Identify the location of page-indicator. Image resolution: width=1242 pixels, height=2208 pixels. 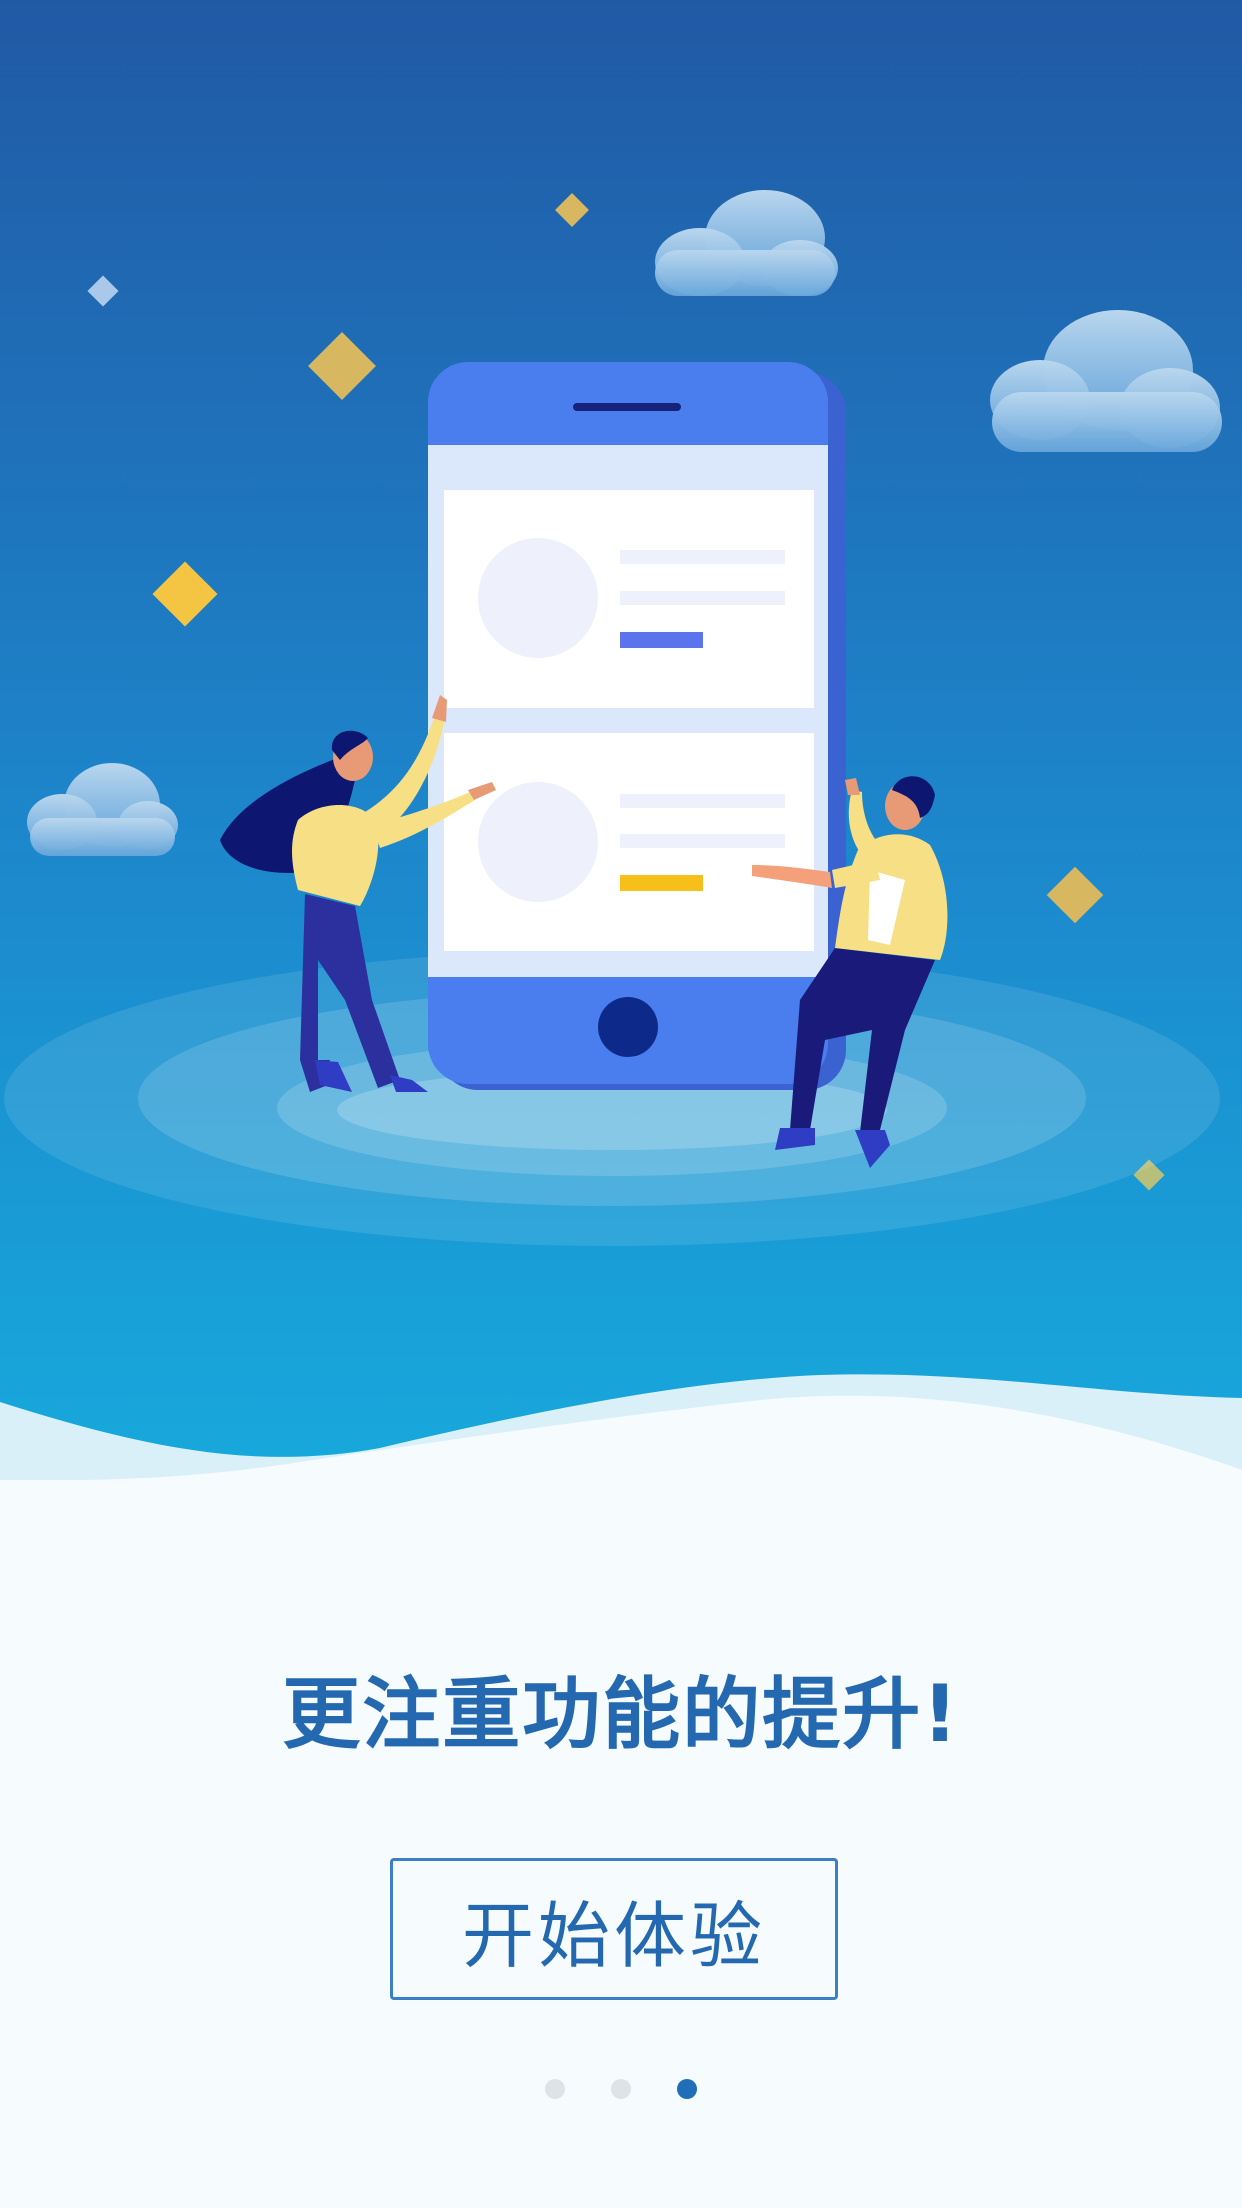
(621, 2090).